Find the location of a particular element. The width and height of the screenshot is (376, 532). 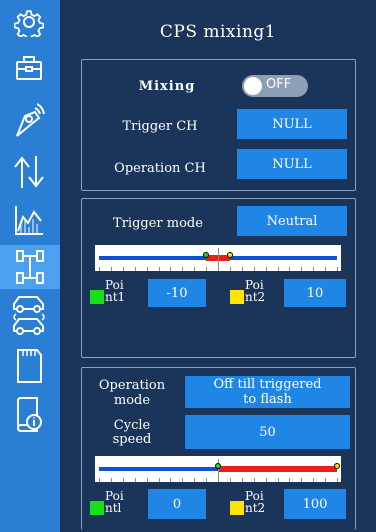

point1-marker is located at coordinates (218, 466).